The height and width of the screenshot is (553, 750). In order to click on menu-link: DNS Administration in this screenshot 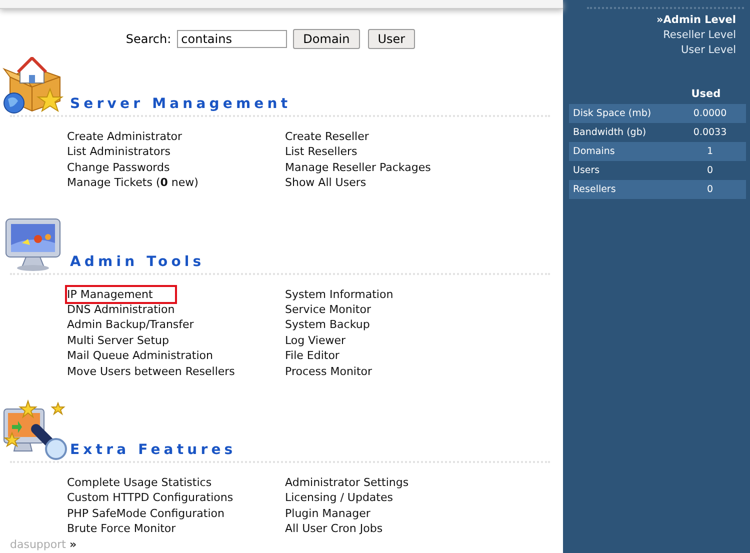, I will do `click(121, 310)`.